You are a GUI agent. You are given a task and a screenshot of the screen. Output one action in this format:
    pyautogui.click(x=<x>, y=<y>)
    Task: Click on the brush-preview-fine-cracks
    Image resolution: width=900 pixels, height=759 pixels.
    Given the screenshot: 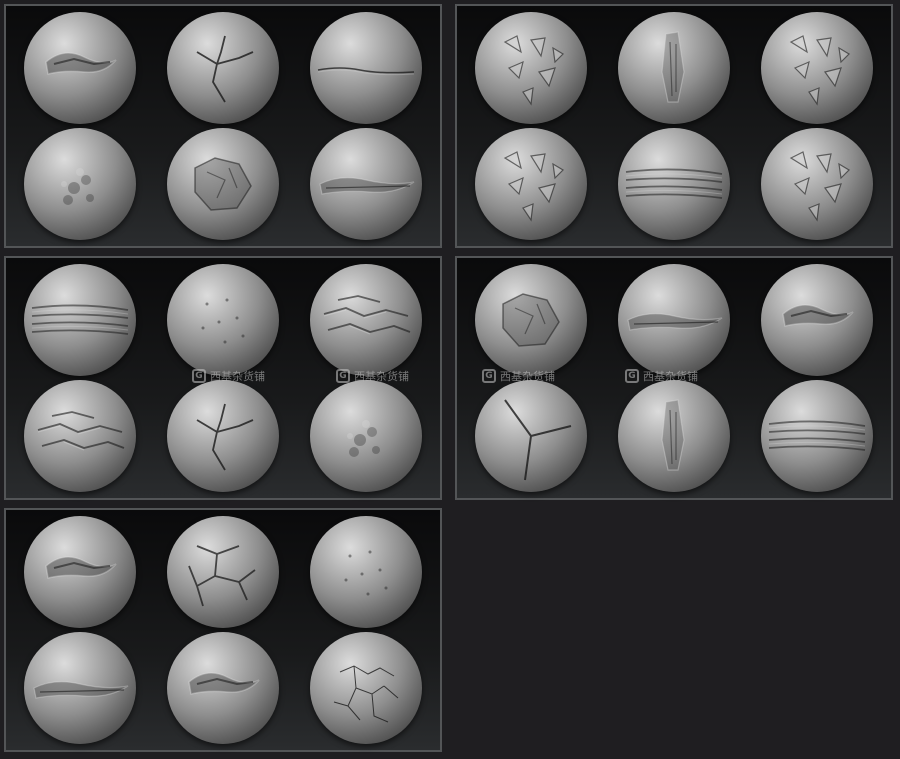 What is the action you would take?
    pyautogui.click(x=366, y=688)
    